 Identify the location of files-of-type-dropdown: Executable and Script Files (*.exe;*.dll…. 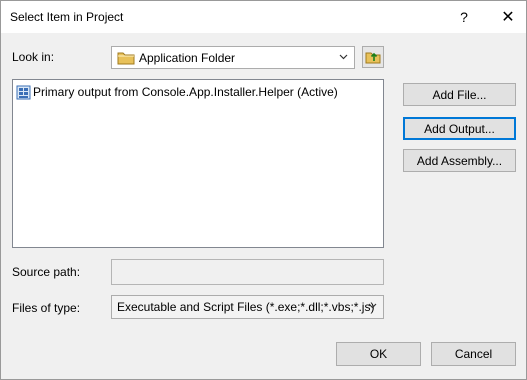
(247, 307).